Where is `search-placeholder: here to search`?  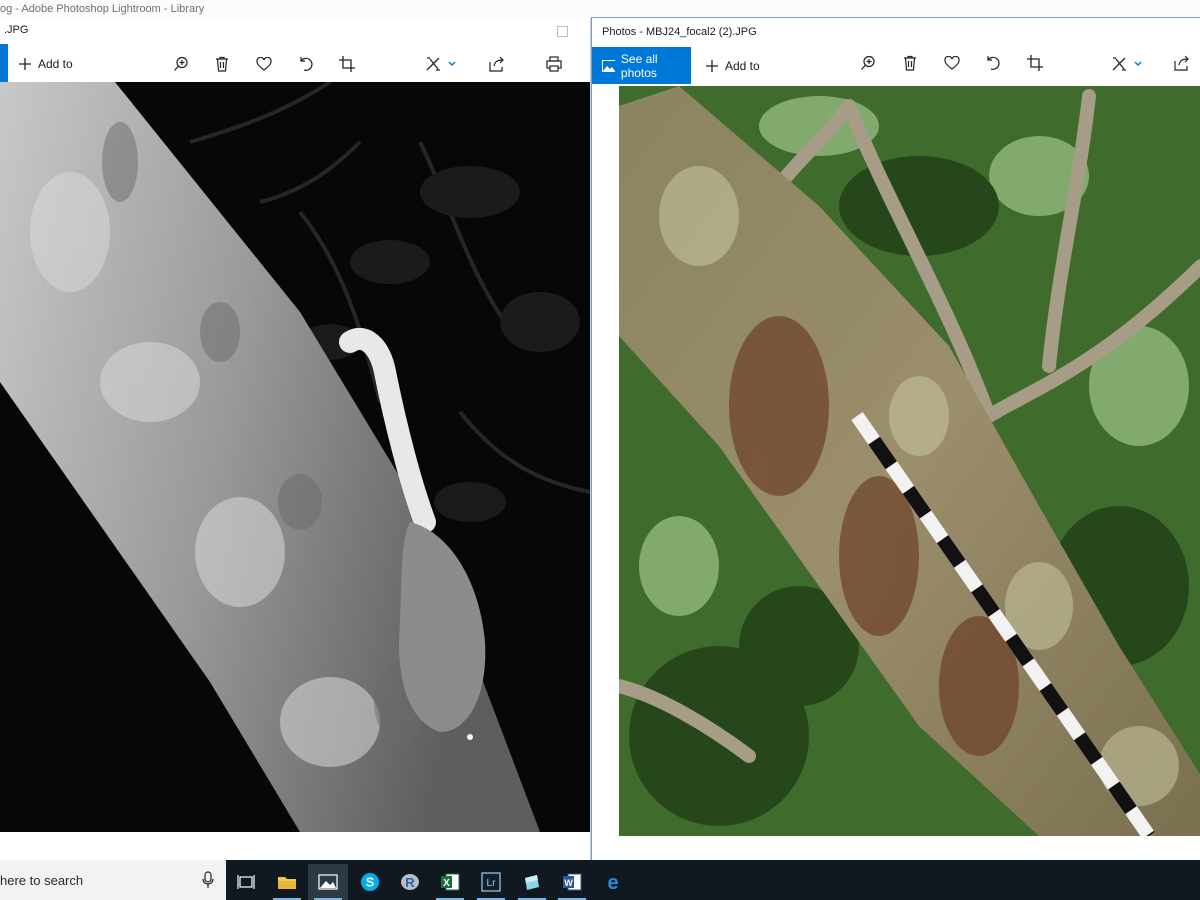
search-placeholder: here to search is located at coordinates (42, 880).